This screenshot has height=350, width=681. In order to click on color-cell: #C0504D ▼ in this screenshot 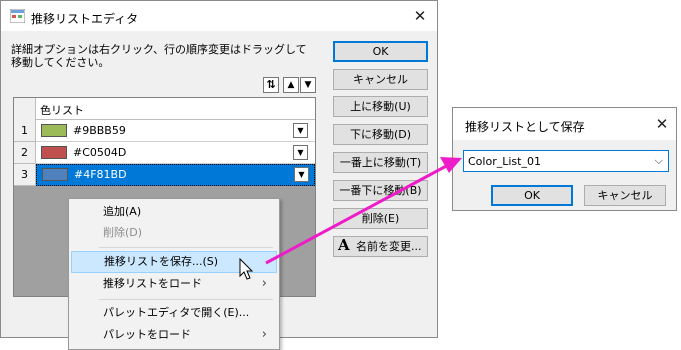, I will do `click(175, 153)`.